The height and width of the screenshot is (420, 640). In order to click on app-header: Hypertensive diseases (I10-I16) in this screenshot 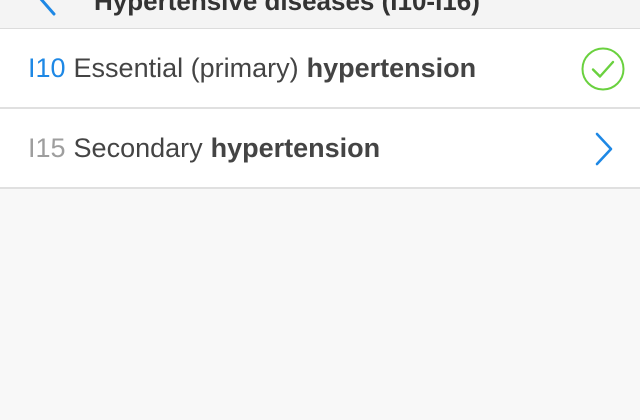, I will do `click(320, 14)`.